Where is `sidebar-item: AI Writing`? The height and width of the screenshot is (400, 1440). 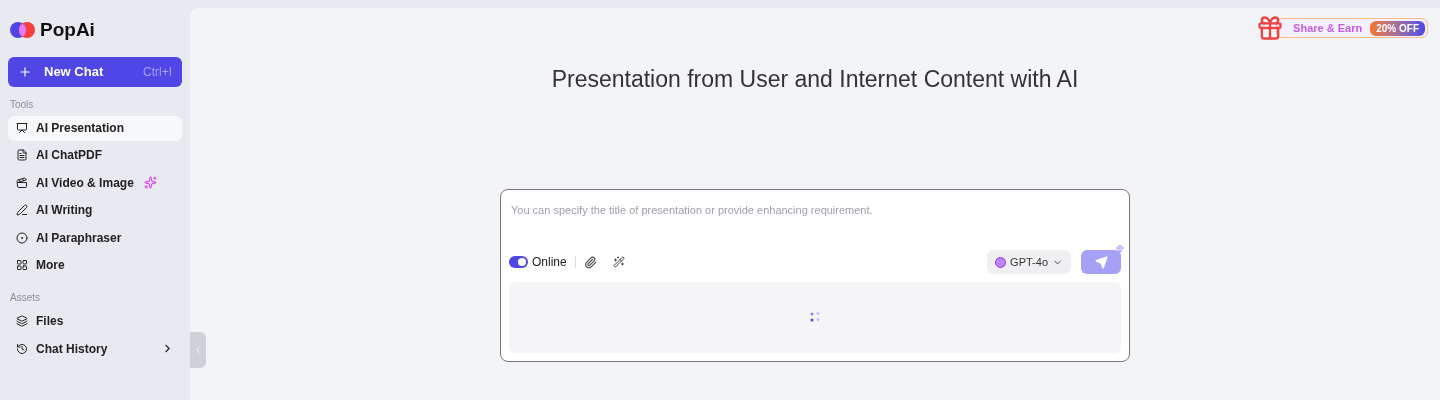
sidebar-item: AI Writing is located at coordinates (95, 210).